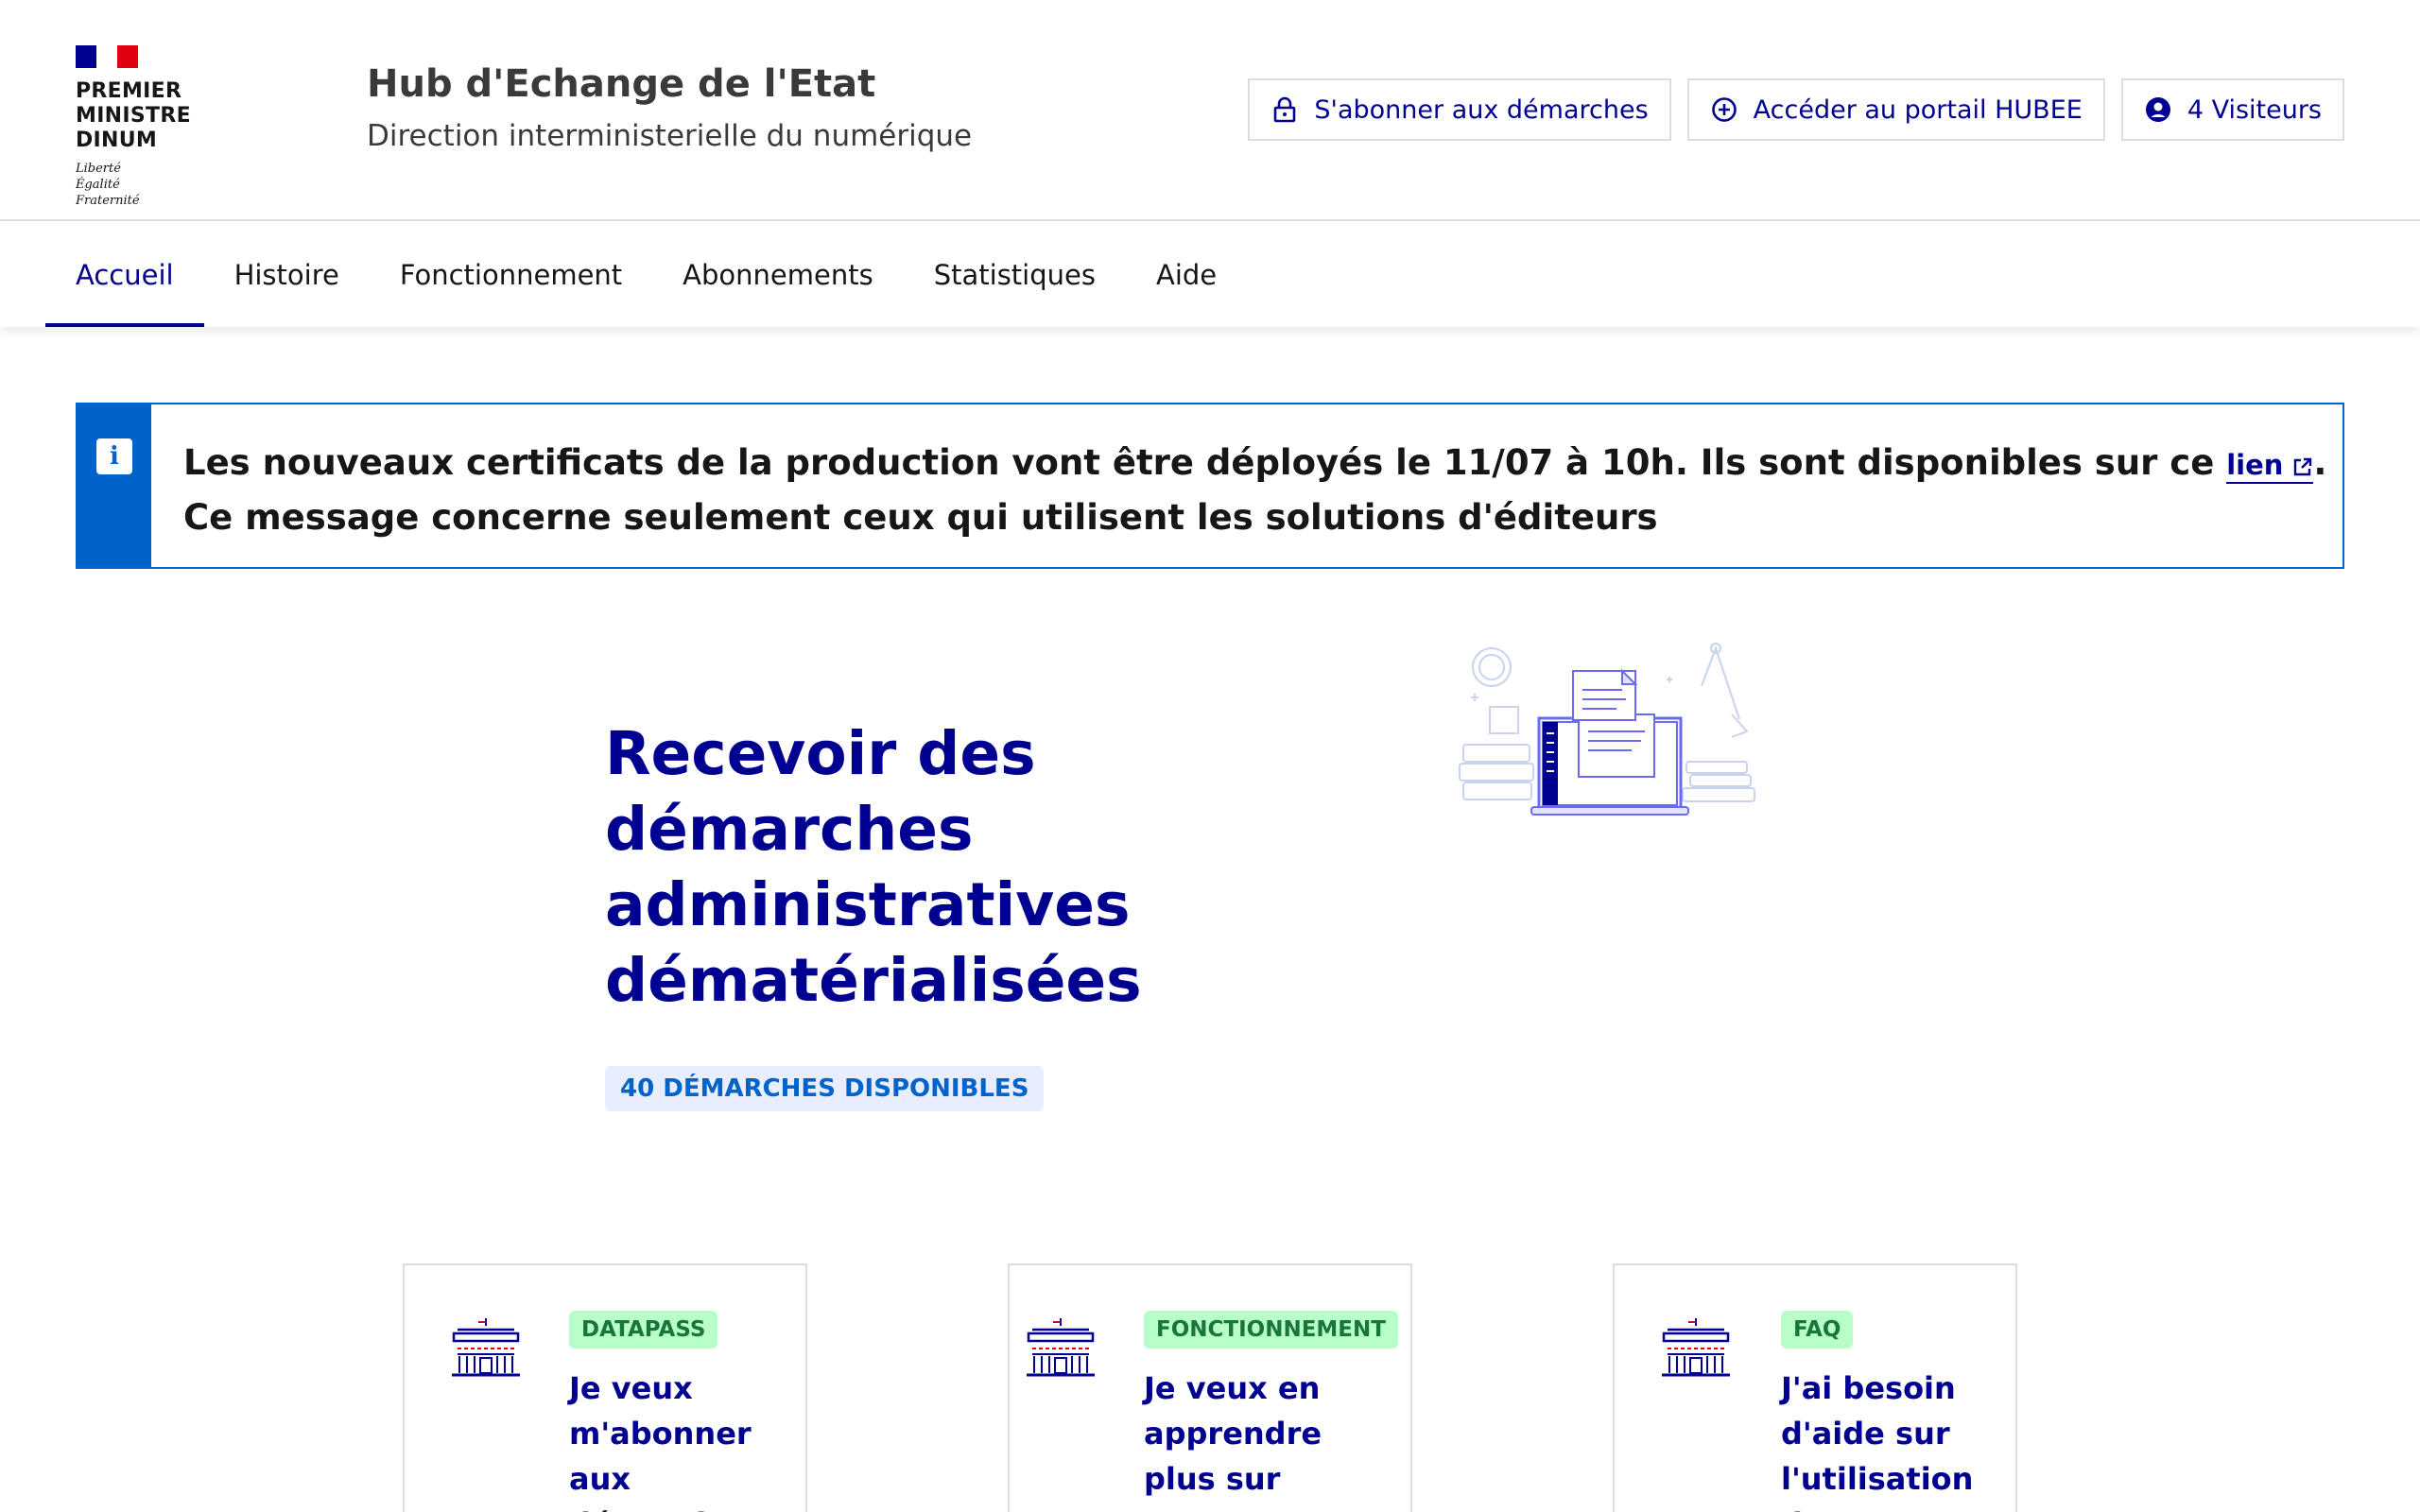 Image resolution: width=2420 pixels, height=1512 pixels. Describe the element at coordinates (287, 275) in the screenshot. I see `nav-item-histoire: Histoire` at that location.